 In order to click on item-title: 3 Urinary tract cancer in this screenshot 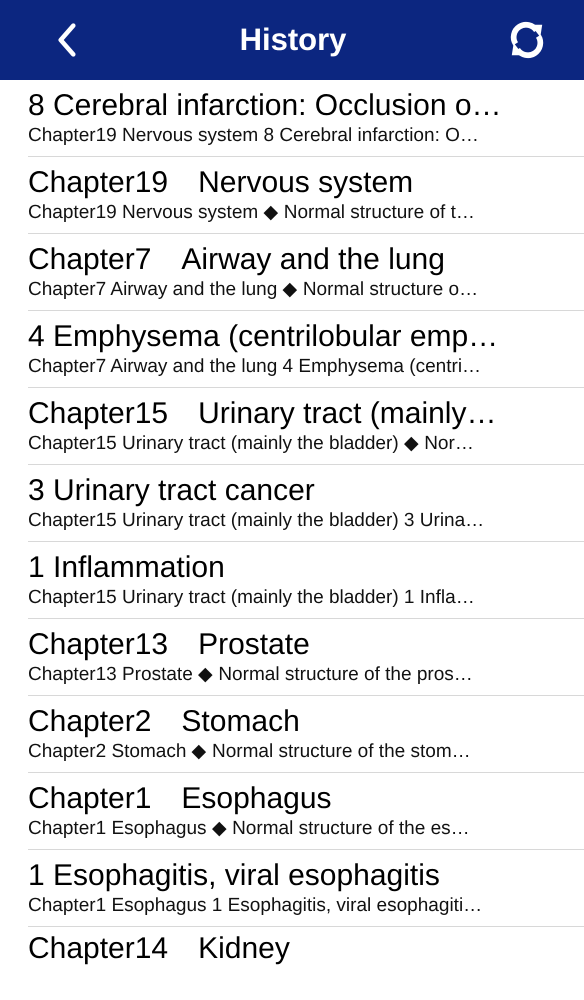, I will do `click(172, 491)`.